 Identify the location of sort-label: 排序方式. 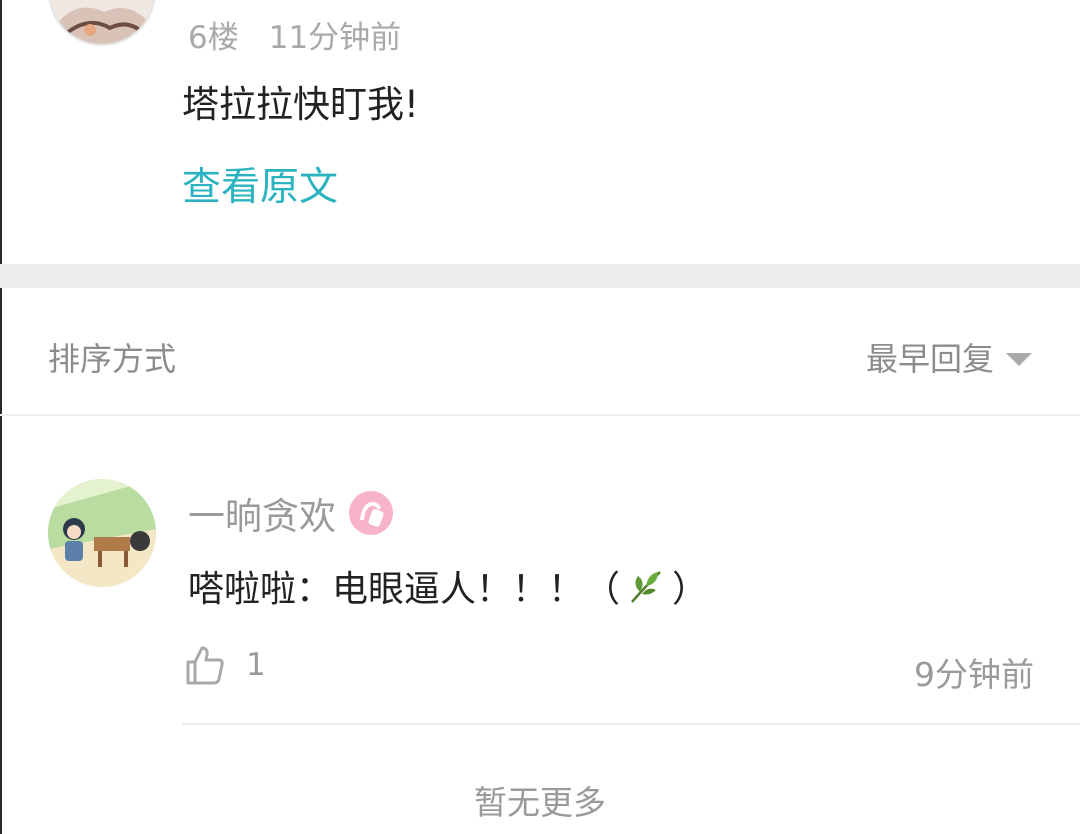
(112, 359).